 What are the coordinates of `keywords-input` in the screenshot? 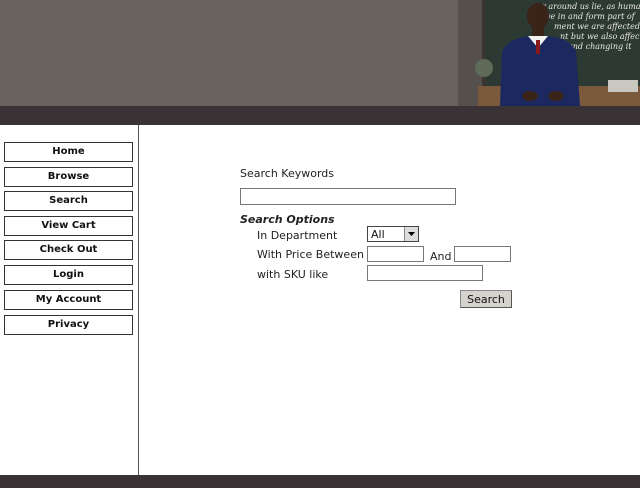 It's located at (348, 196).